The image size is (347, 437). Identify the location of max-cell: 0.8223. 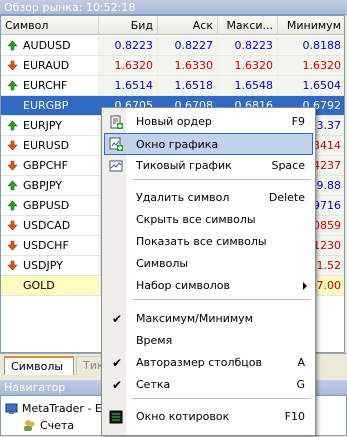
(248, 45).